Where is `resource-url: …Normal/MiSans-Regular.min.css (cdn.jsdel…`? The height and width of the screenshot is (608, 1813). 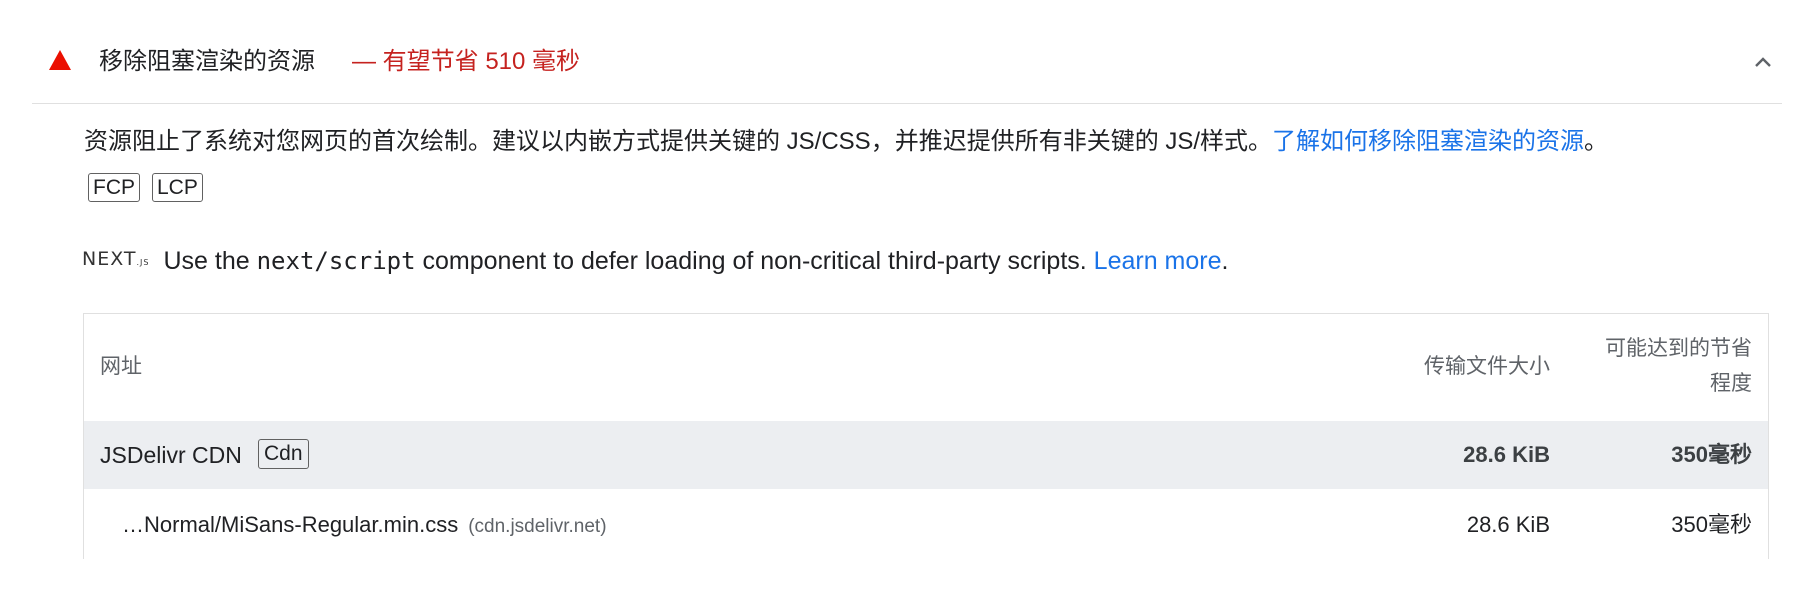 resource-url: …Normal/MiSans-Regular.min.css (cdn.jsdel… is located at coordinates (364, 526).